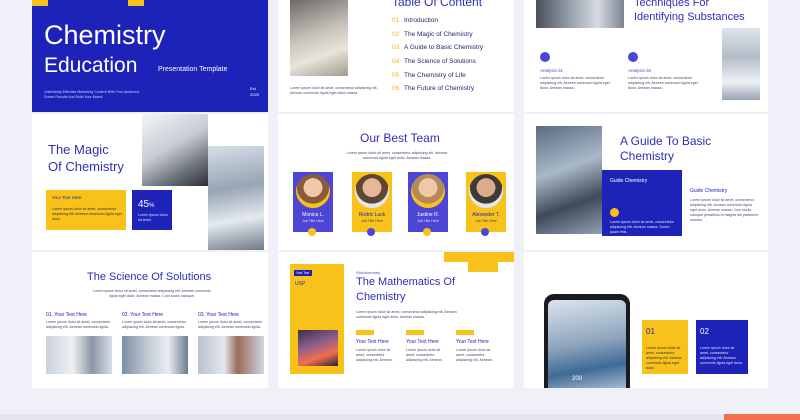  I want to click on mathematics-title-2: Chemistry, so click(381, 297).